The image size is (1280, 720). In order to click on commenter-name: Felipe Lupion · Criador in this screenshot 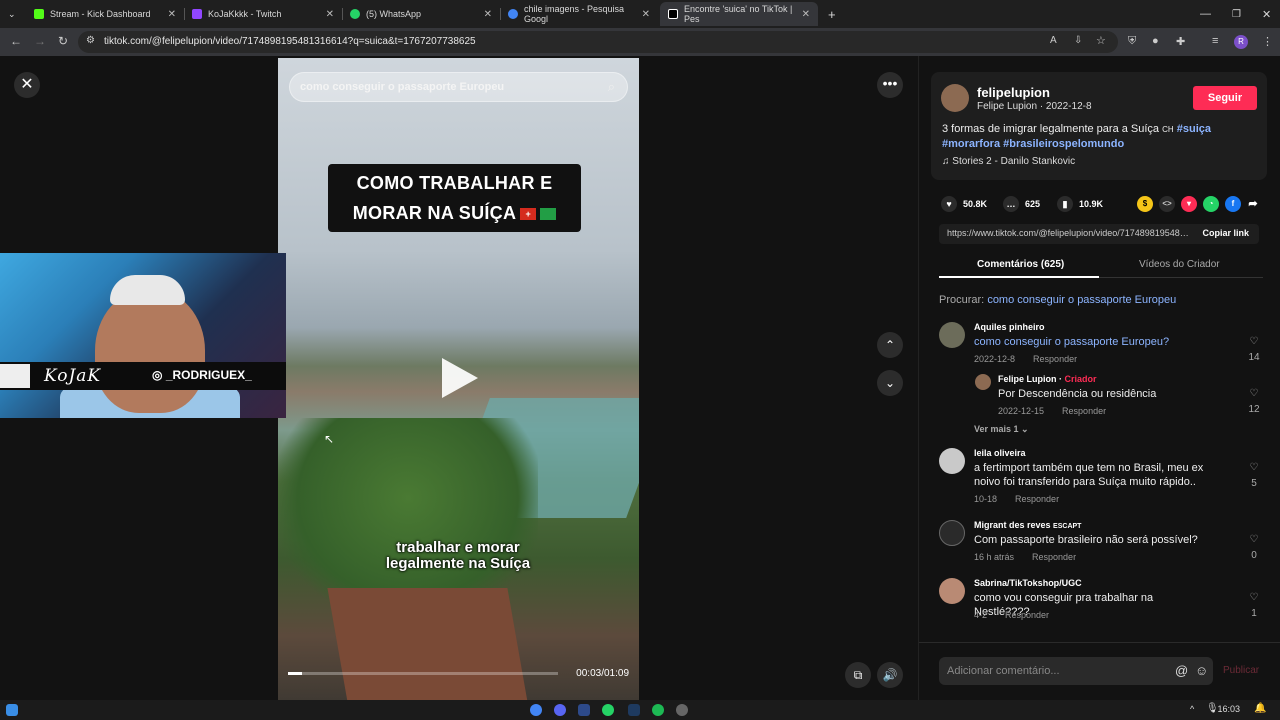, I will do `click(1047, 379)`.